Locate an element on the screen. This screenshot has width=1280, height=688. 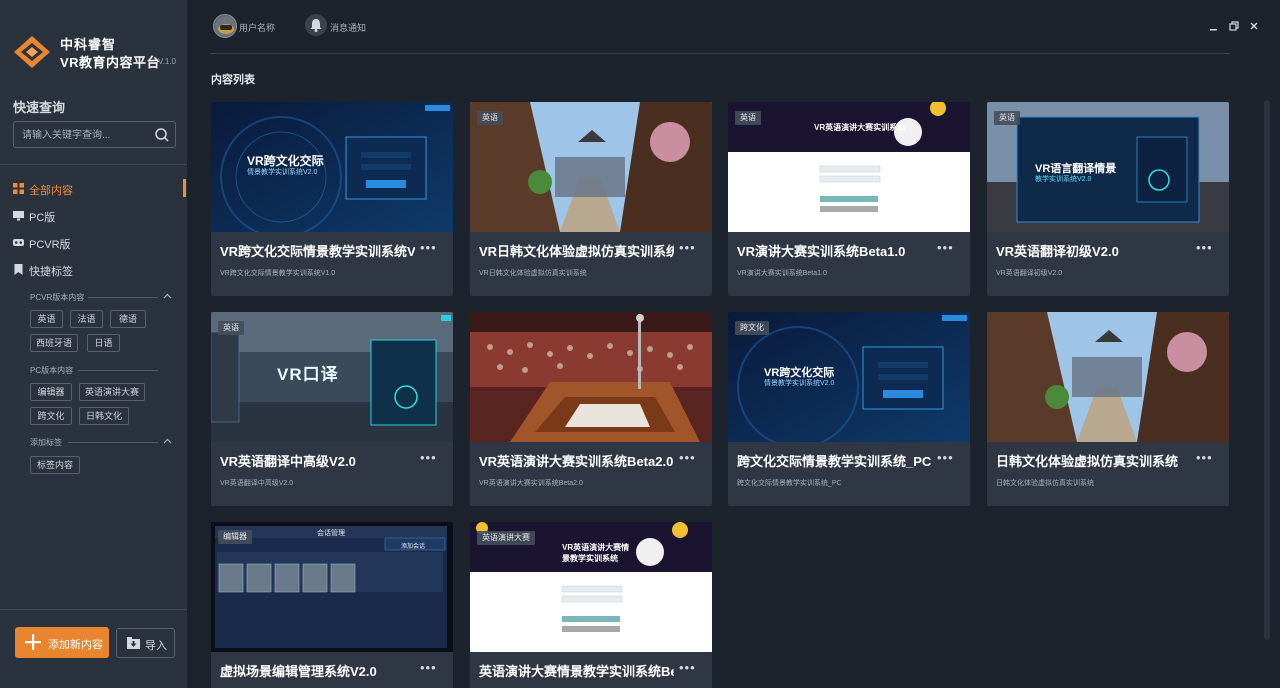
card-subtitle: VR英语翻译初级V2.0 is located at coordinates (1029, 273).